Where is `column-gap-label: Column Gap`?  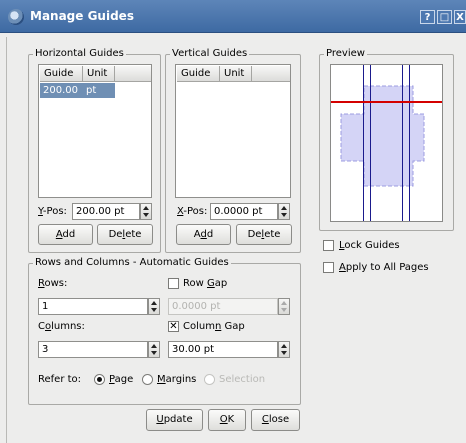
column-gap-label: Column Gap is located at coordinates (214, 326).